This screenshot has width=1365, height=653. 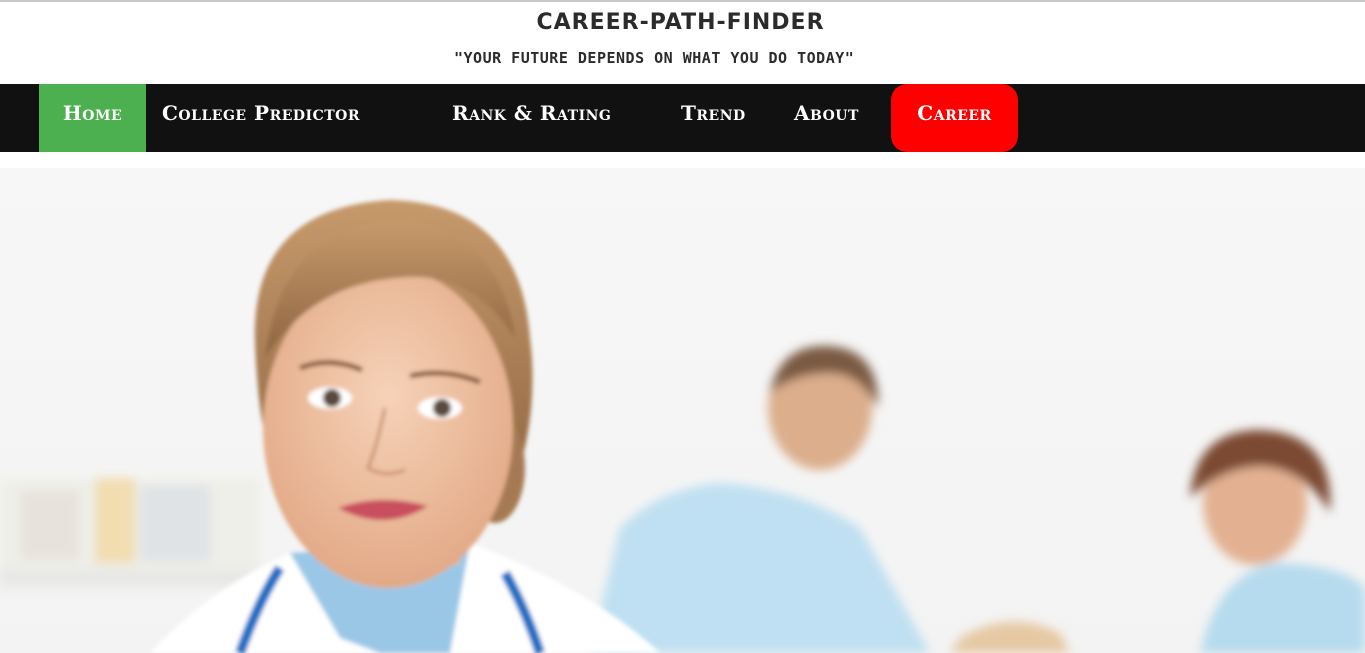 I want to click on nav-career: Career, so click(x=954, y=118).